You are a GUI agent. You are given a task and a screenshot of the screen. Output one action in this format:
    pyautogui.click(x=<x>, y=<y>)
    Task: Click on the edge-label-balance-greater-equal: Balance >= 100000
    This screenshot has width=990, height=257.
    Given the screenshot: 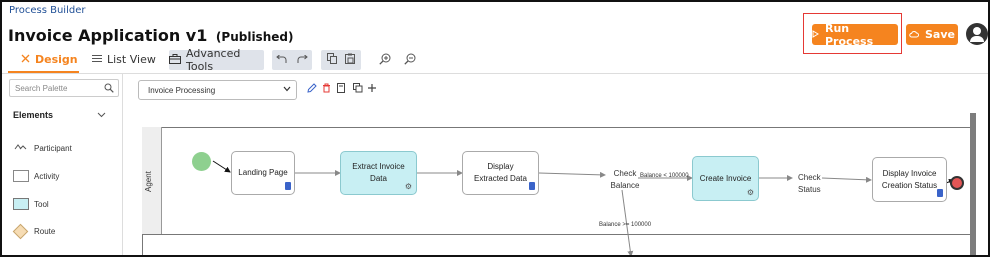 What is the action you would take?
    pyautogui.click(x=625, y=225)
    